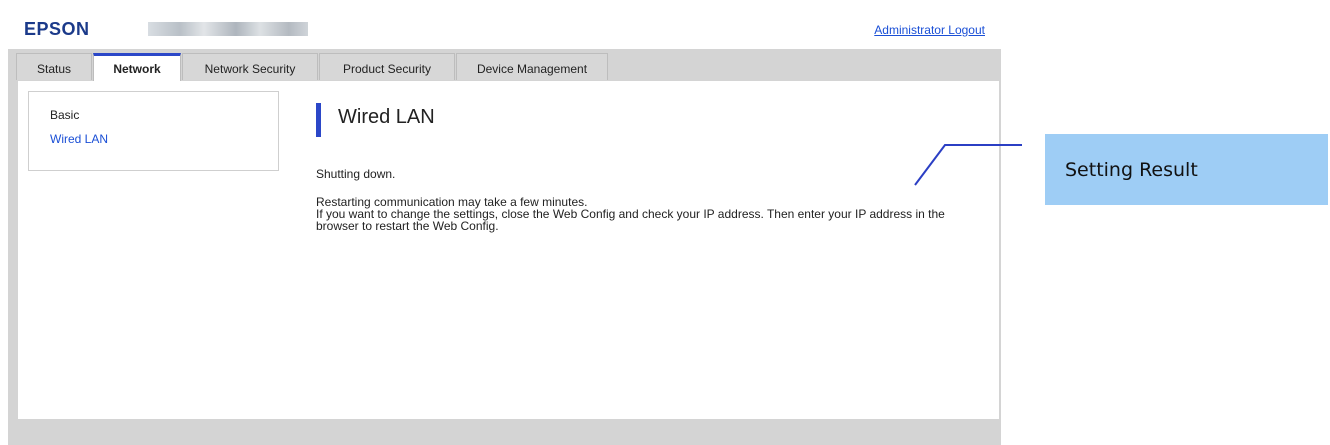  Describe the element at coordinates (250, 66) in the screenshot. I see `tab-network-security: Network Security` at that location.